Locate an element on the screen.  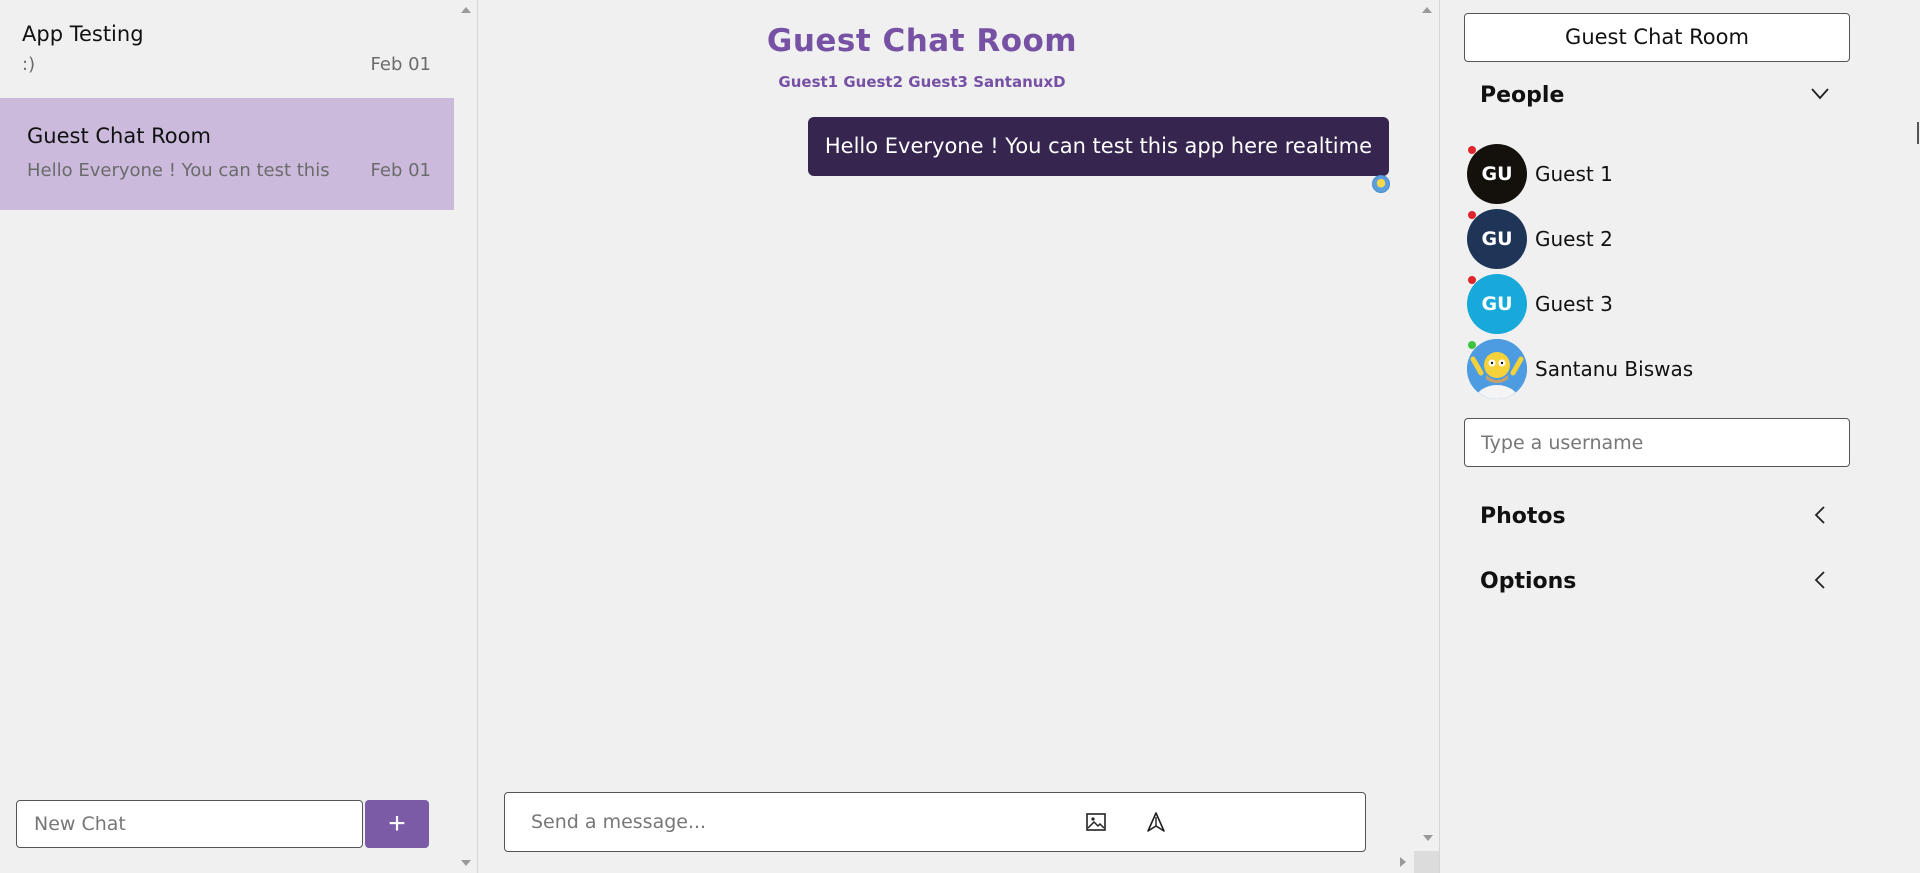
message-input is located at coordinates (836, 822).